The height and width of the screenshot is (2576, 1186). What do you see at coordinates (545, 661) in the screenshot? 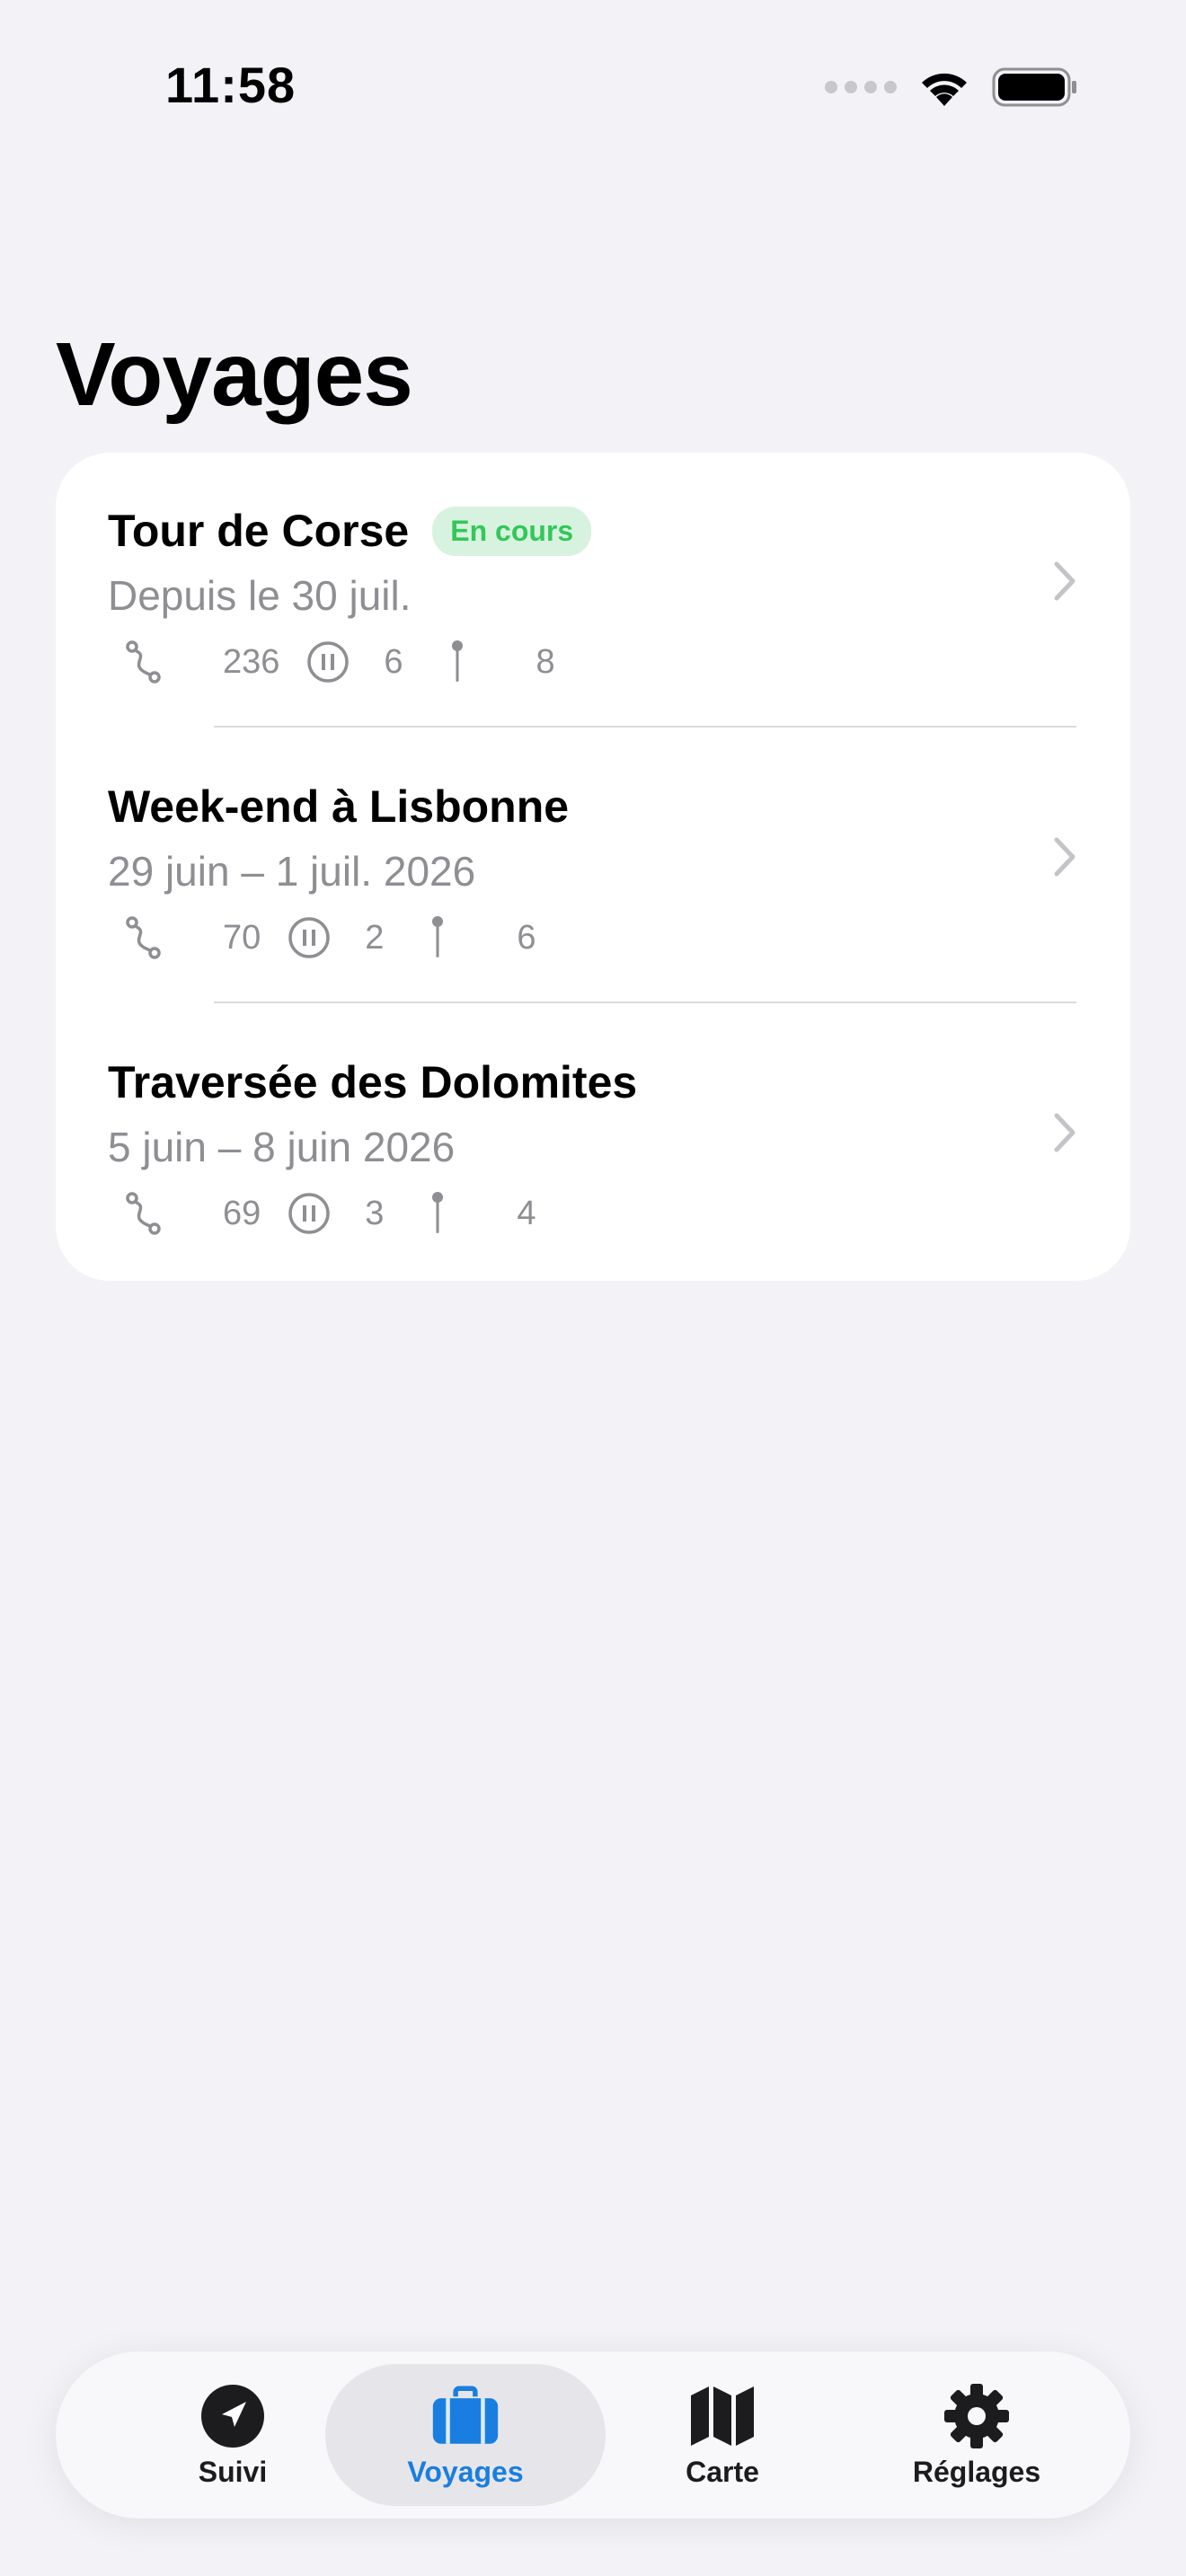
I see `stat-pins-value: 8` at bounding box center [545, 661].